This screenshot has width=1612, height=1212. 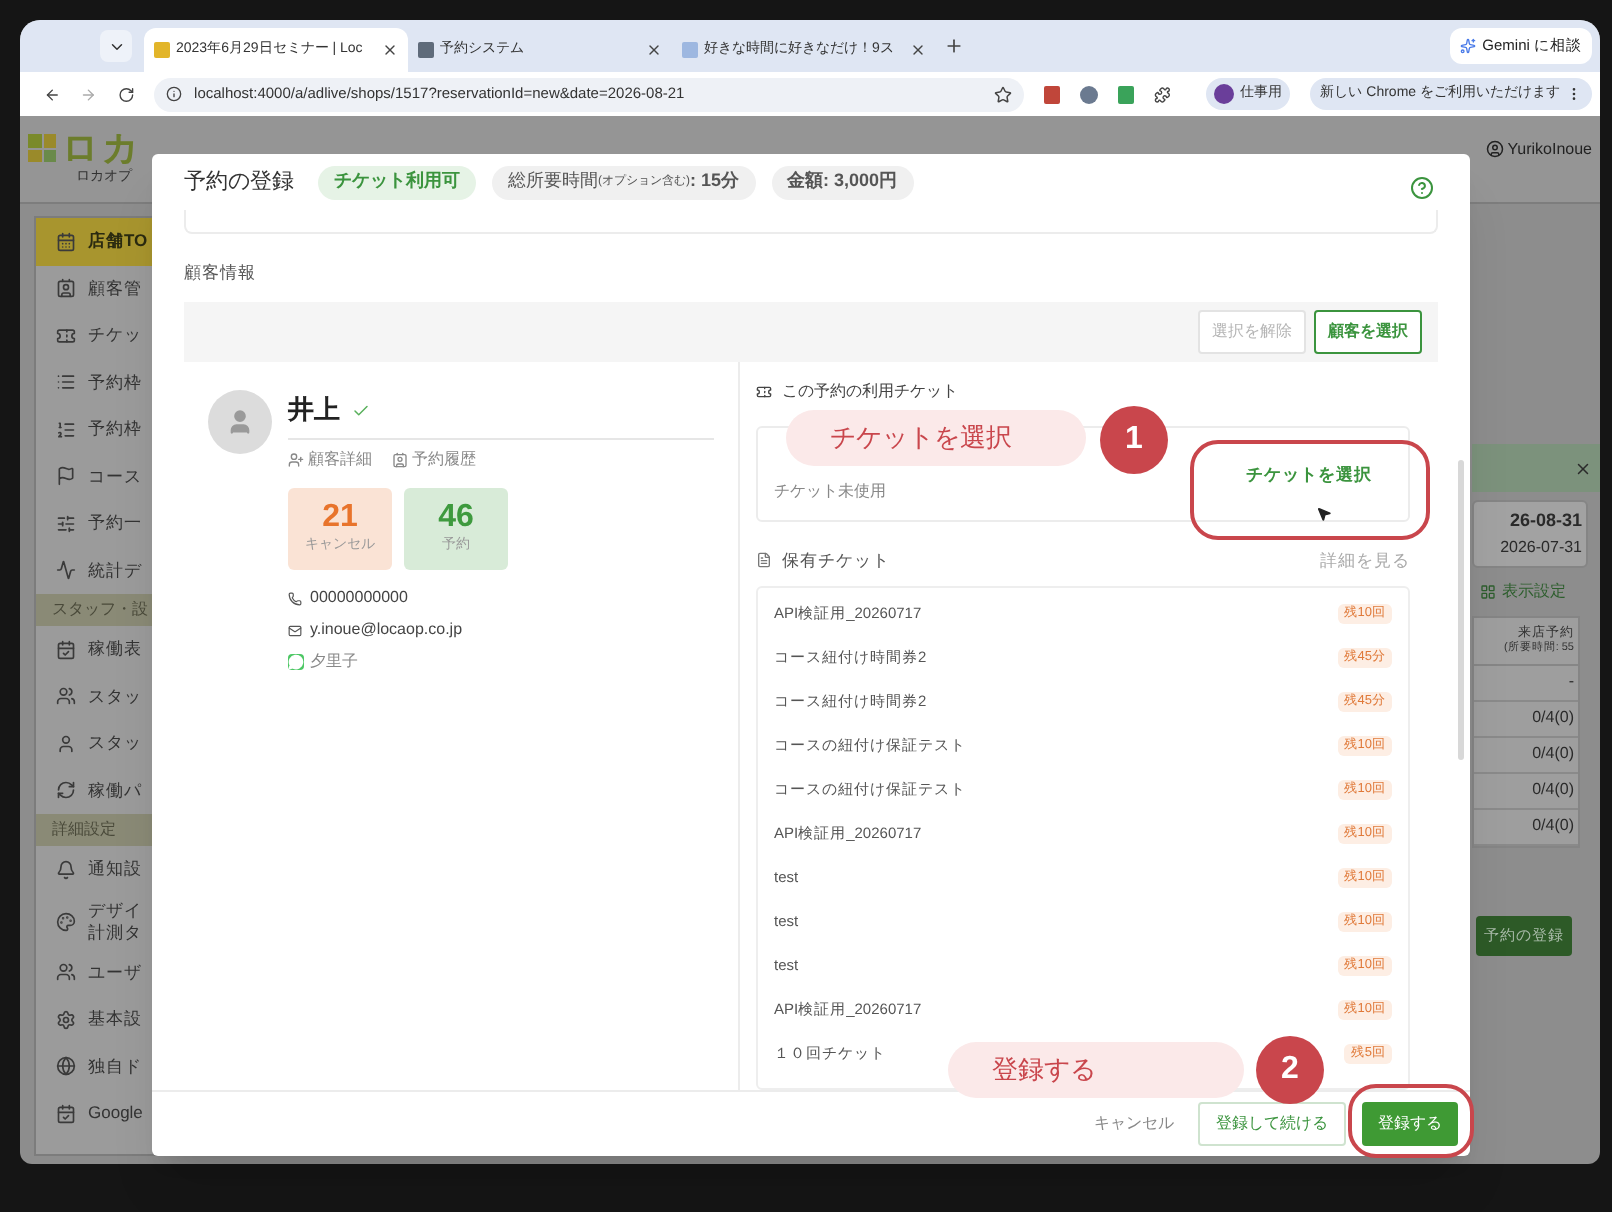 What do you see at coordinates (115, 790) in the screenshot?
I see `sidebar-item-label: 稼働パ` at bounding box center [115, 790].